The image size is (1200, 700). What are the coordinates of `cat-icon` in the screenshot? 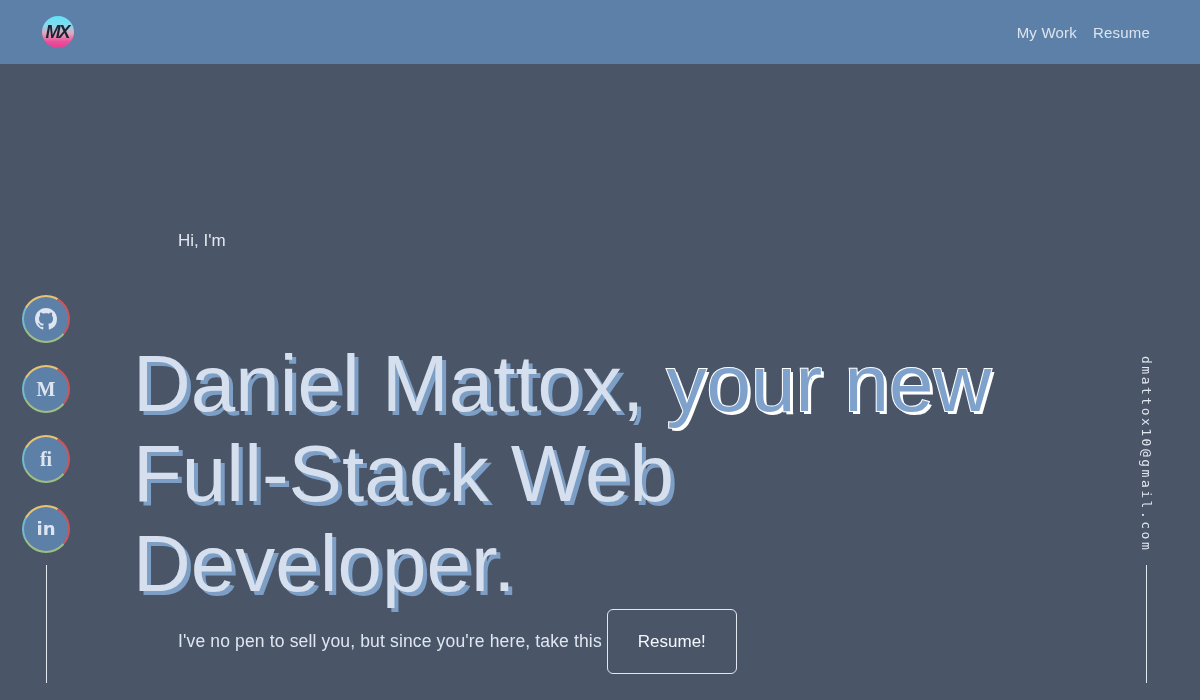 It's located at (46, 319).